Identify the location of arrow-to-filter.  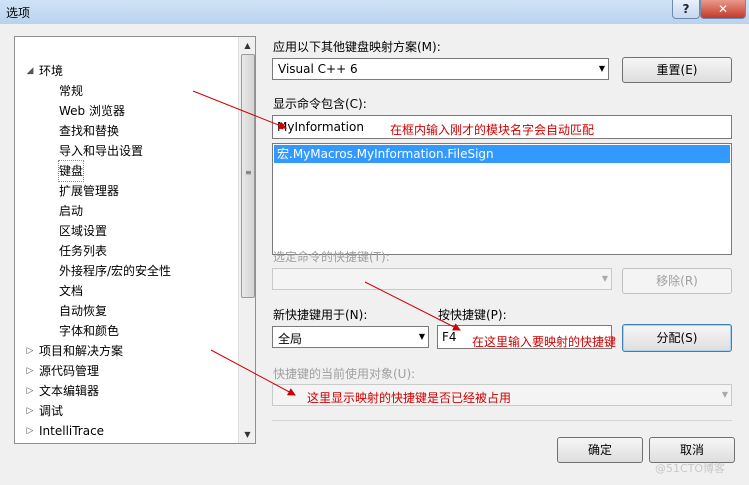
(239, 110).